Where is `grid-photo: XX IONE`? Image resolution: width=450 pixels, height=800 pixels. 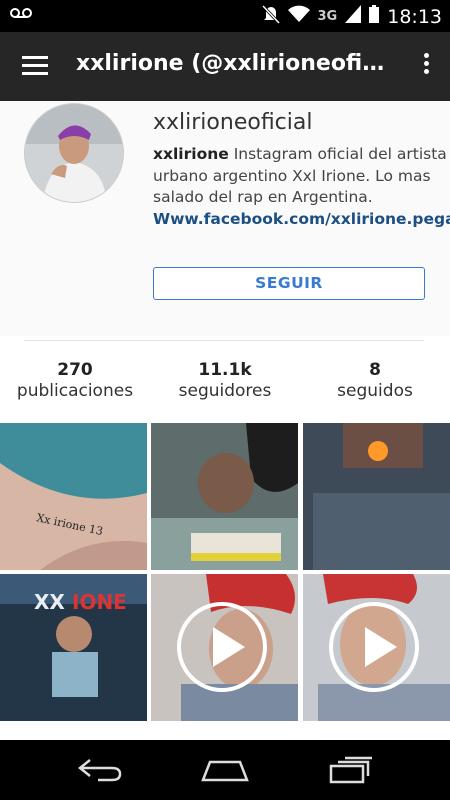 grid-photo: XX IONE is located at coordinates (73, 647).